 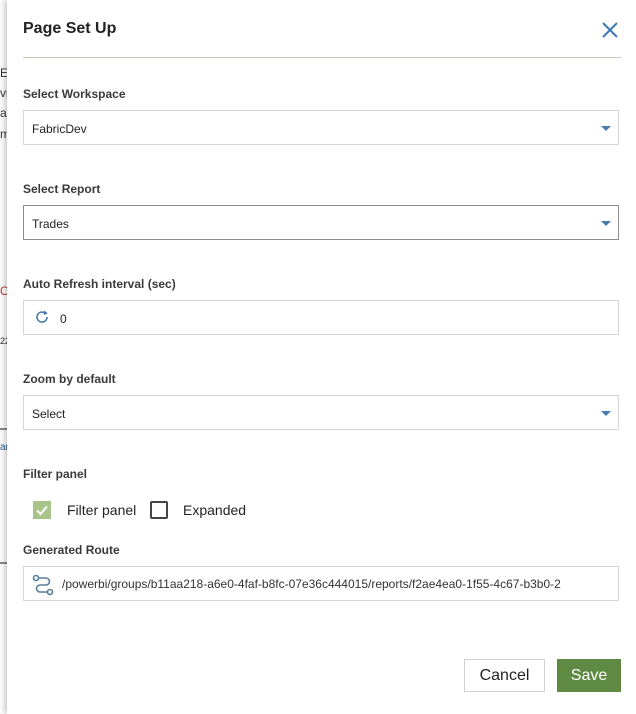 What do you see at coordinates (50, 224) in the screenshot?
I see `report-value: Trades` at bounding box center [50, 224].